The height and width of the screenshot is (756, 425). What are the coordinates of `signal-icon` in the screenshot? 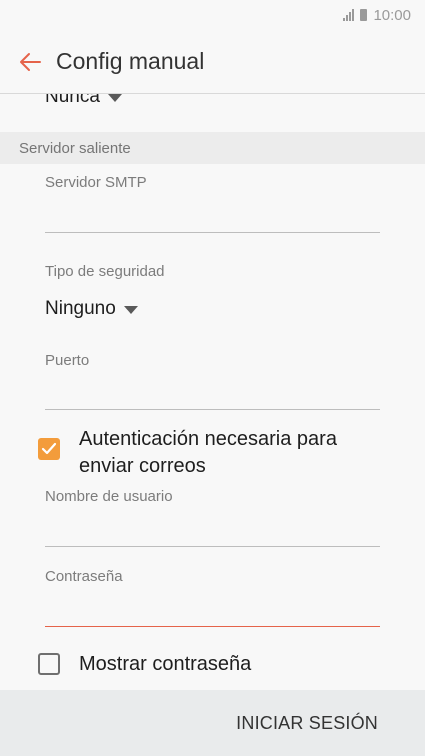 It's located at (349, 15).